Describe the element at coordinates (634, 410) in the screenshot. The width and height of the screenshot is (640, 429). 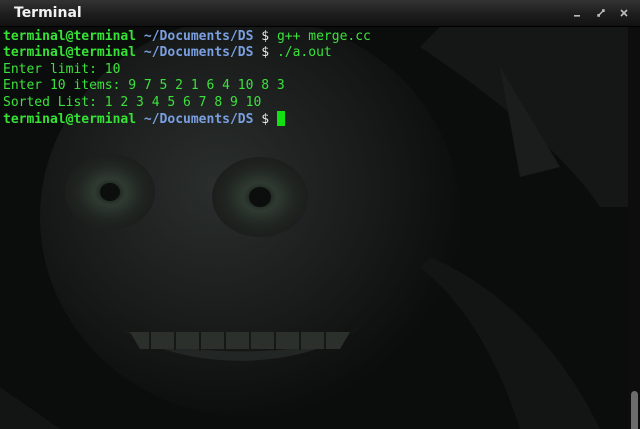
I see `scrollbar-thumb` at that location.